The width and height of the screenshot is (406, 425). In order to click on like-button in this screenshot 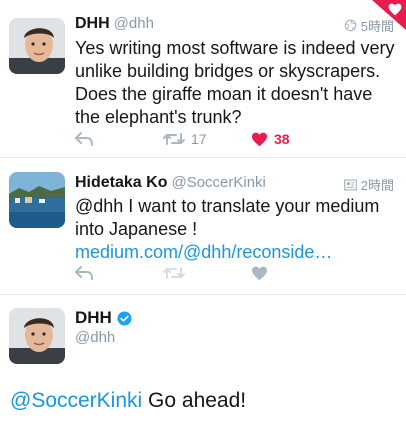, I will do `click(295, 273)`.